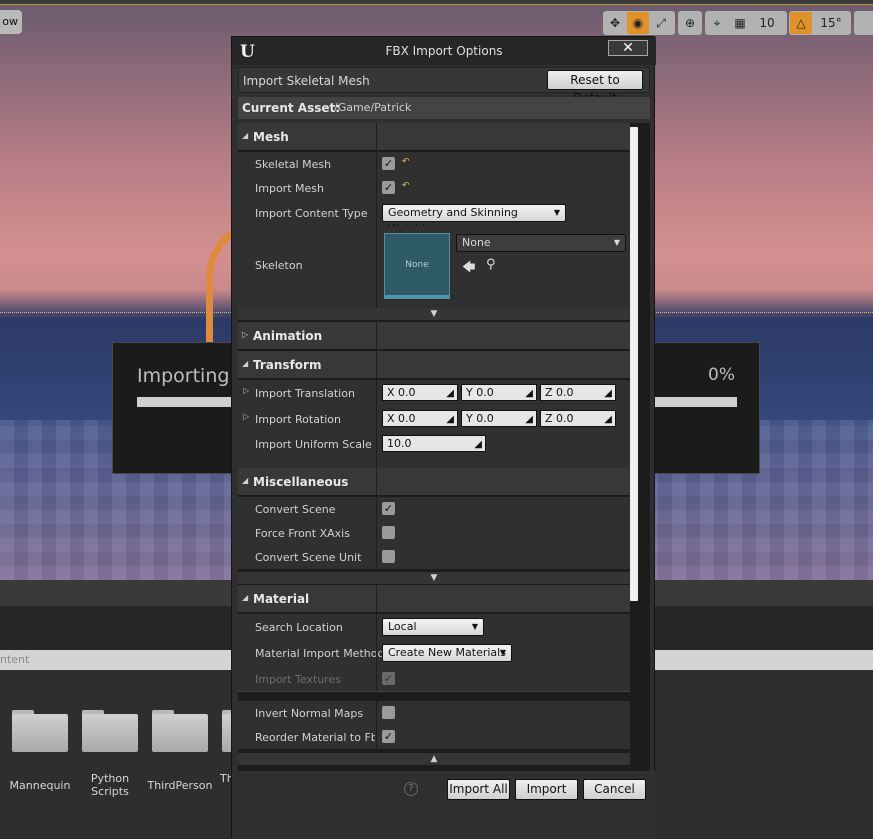 This screenshot has width=873, height=839. Describe the element at coordinates (444, 86) in the screenshot. I see `import-type-header: Import Skeletal Mesh Reset to Default` at that location.